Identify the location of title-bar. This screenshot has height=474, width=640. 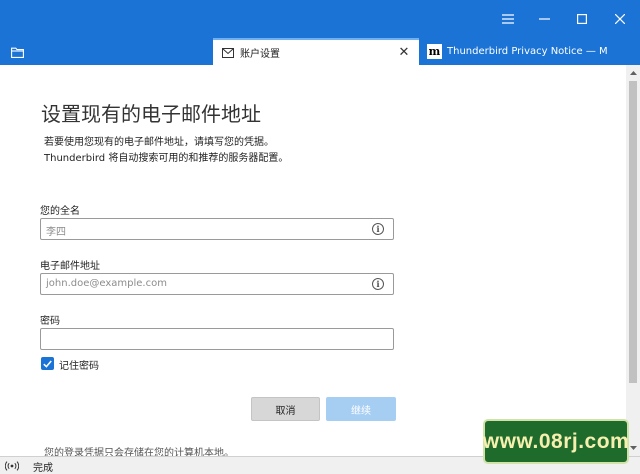
(320, 19).